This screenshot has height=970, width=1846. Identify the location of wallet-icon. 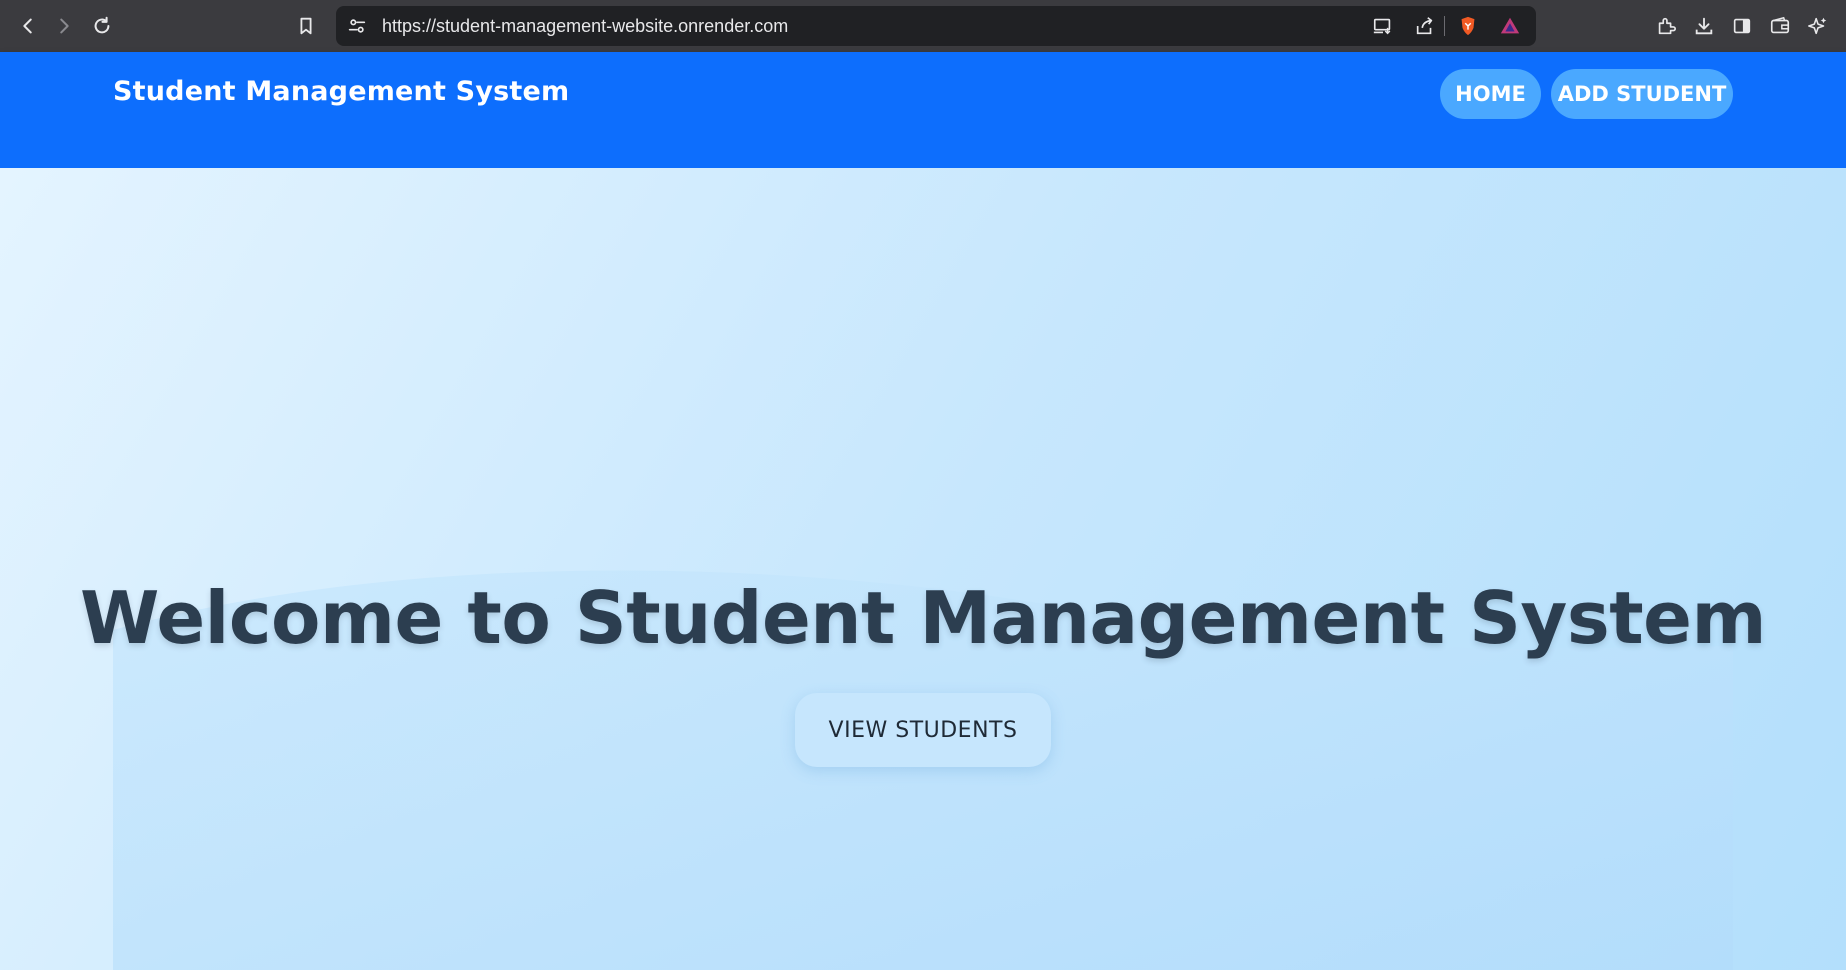
(1780, 26).